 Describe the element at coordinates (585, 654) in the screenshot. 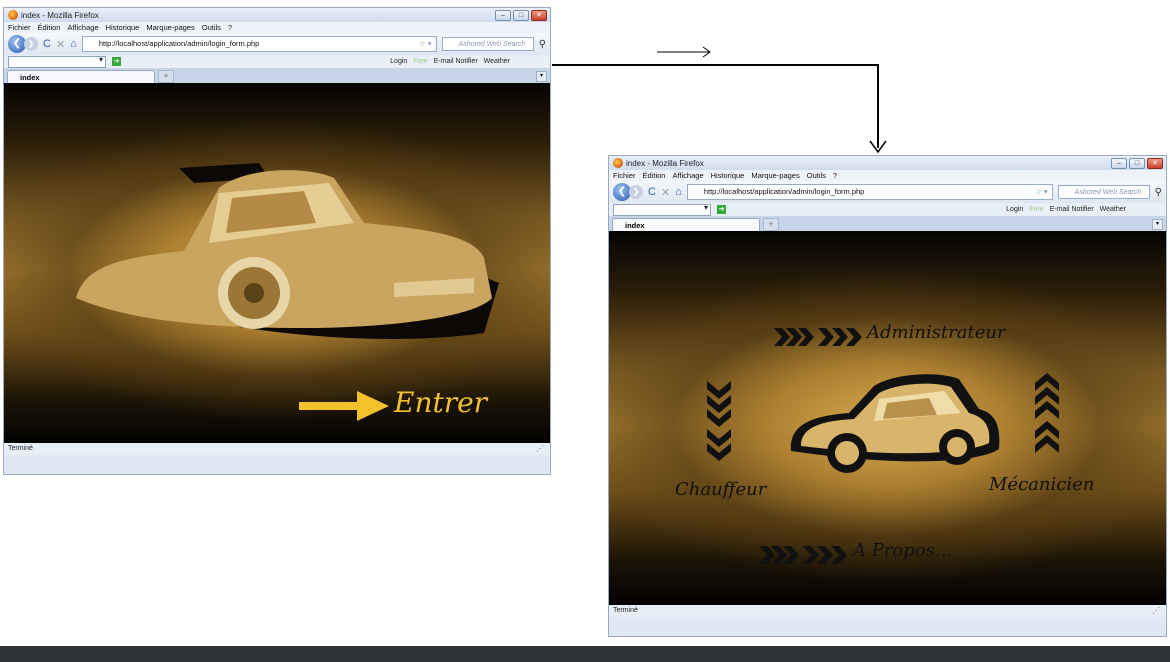

I see `bottom-dark-bar` at that location.